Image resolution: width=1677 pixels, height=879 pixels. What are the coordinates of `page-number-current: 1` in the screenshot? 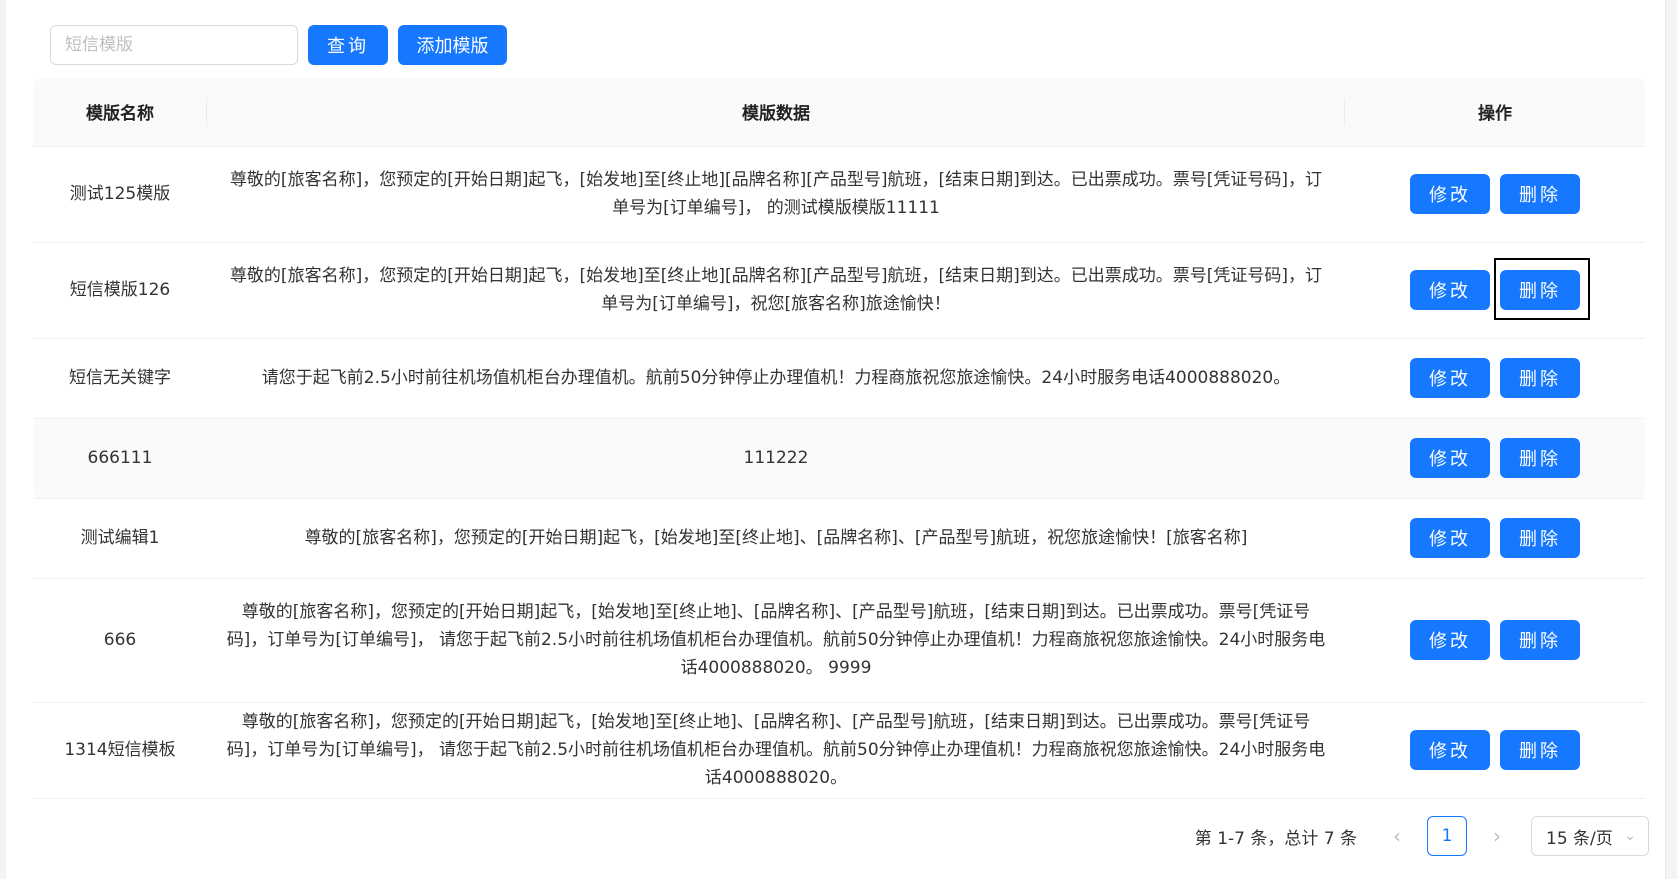 It's located at (1447, 836).